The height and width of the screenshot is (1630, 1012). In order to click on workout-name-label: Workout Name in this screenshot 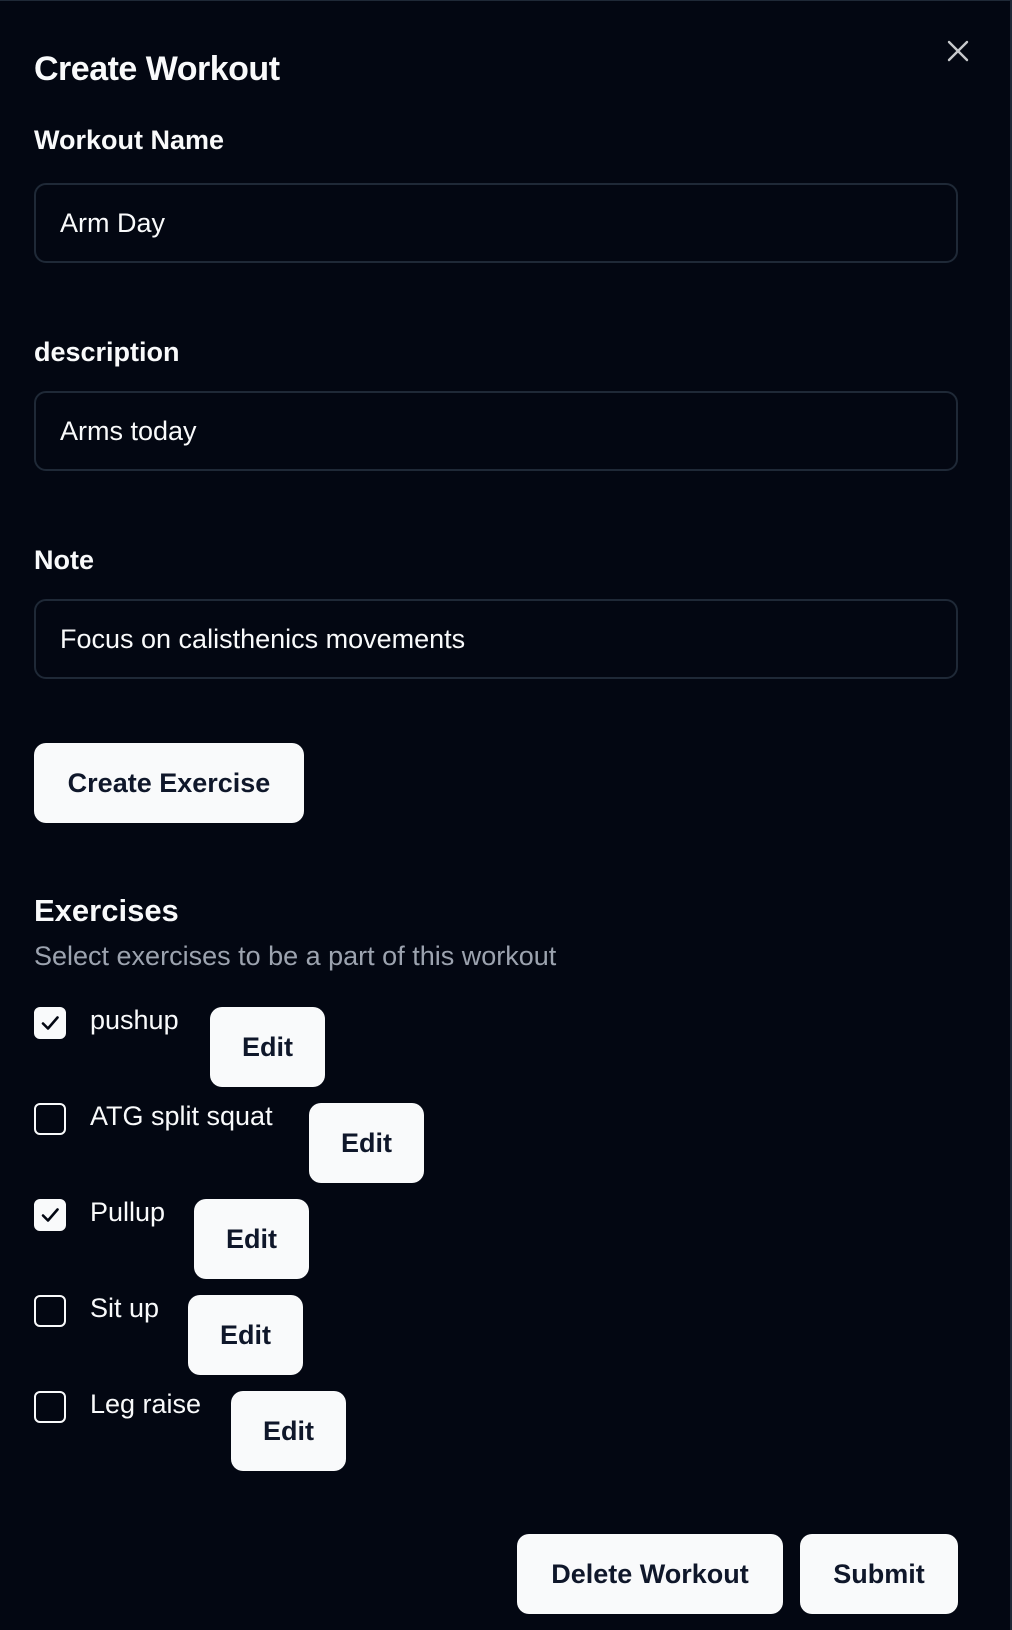, I will do `click(129, 140)`.